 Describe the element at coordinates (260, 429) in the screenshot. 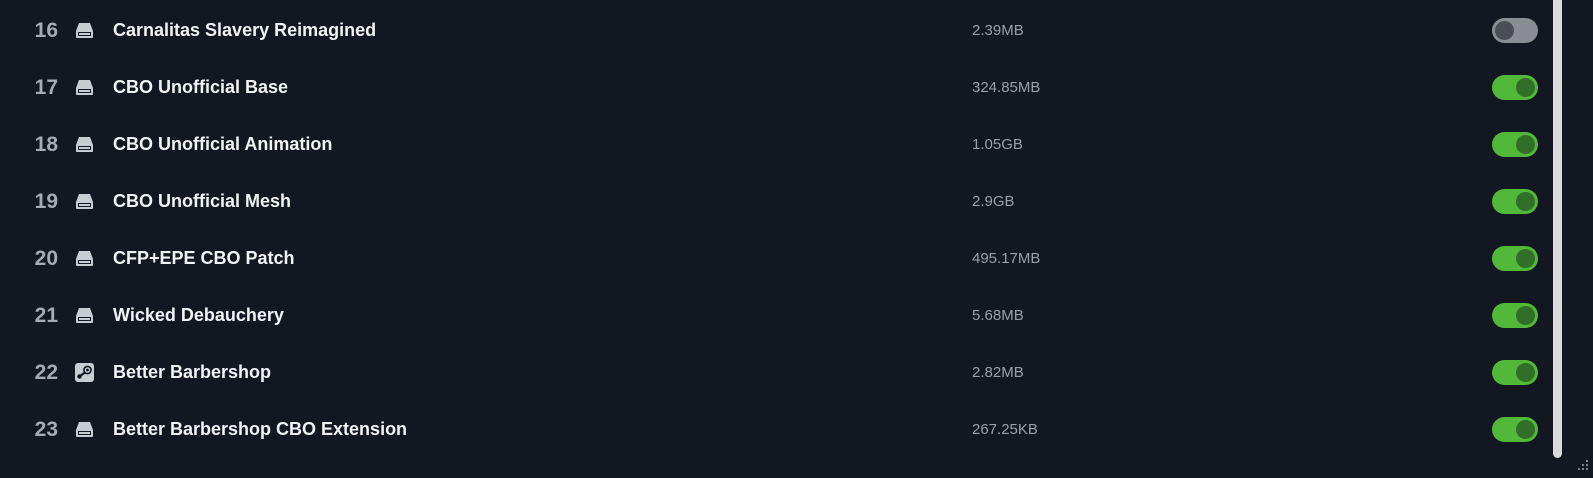

I see `mod-name: Better Barbershop CBO Extension` at that location.